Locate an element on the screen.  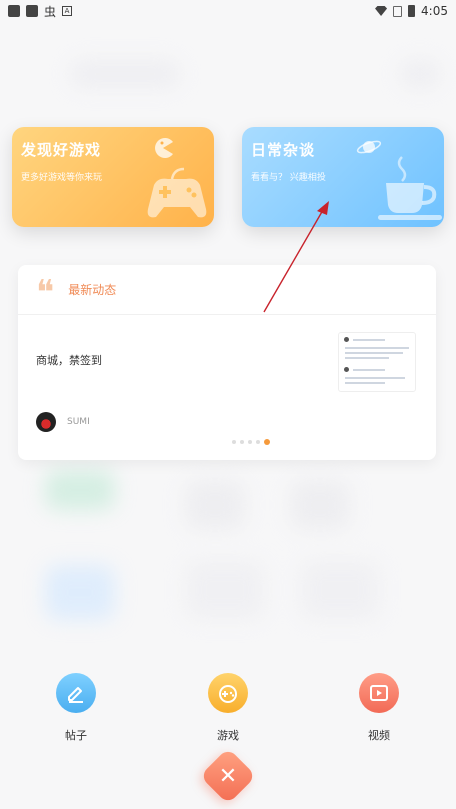
news-author: SUMI is located at coordinates (63, 422).